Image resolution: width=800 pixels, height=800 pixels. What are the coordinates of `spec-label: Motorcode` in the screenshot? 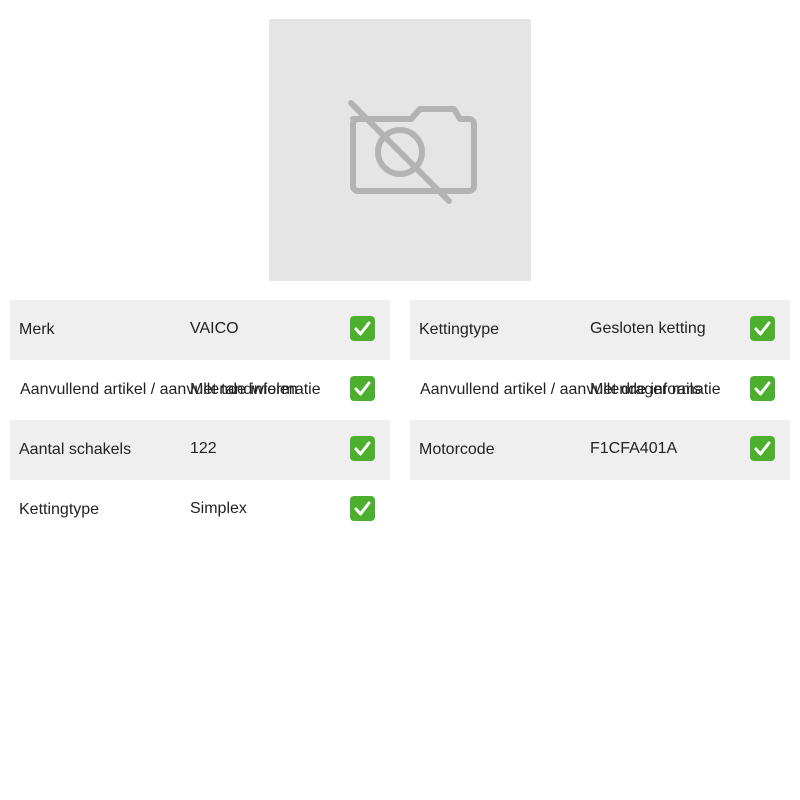 It's located at (457, 449).